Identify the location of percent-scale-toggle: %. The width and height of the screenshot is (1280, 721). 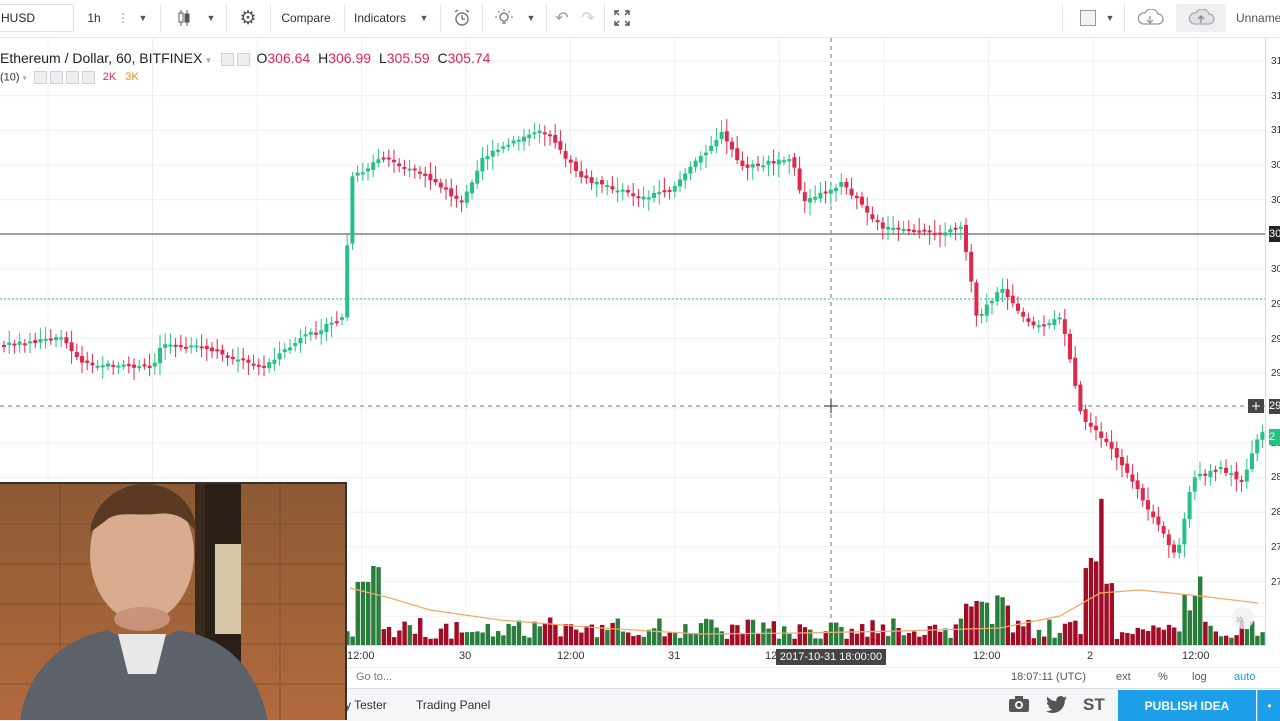
(1163, 677).